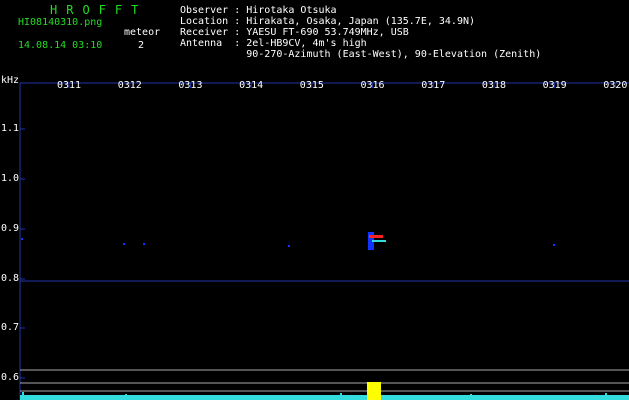 Image resolution: width=629 pixels, height=400 pixels. What do you see at coordinates (374, 391) in the screenshot?
I see `spectrum-meteor-burst` at bounding box center [374, 391].